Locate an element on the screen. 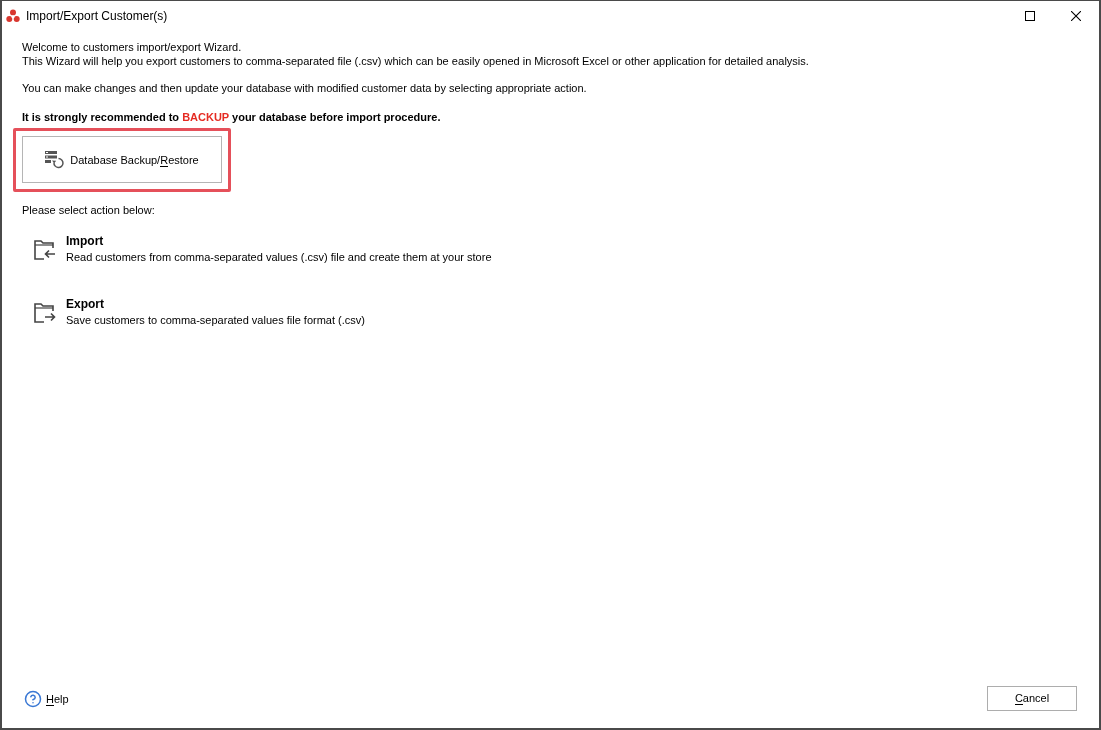  folder-right-arrow-icon is located at coordinates (45, 313).